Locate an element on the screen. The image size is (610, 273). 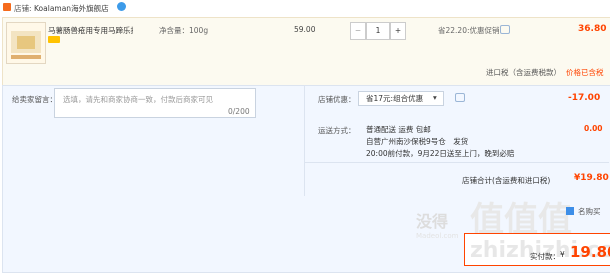
store-total-label: 店铺合计(含运费和进口税) is located at coordinates (506, 180).